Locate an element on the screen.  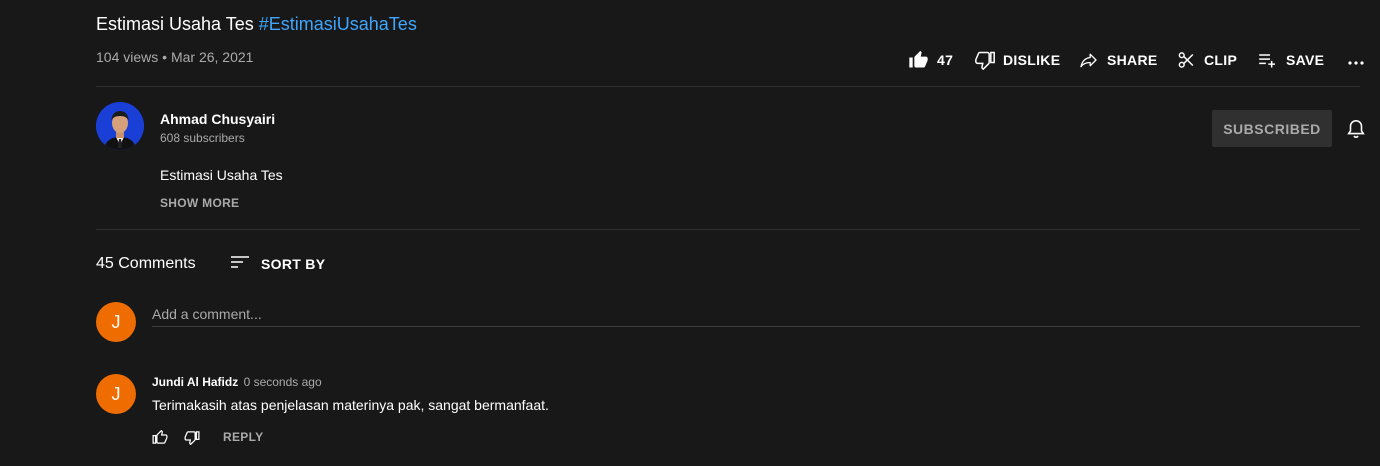
share-button: SHARE is located at coordinates (1118, 60).